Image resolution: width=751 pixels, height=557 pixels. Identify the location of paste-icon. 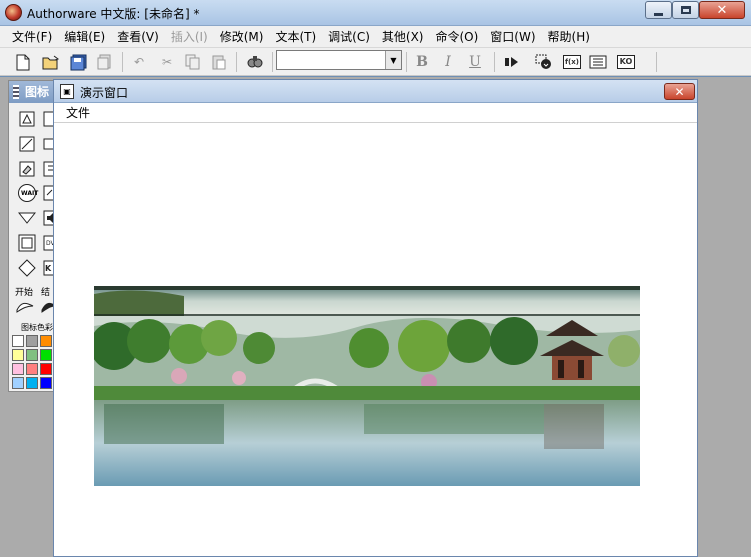
(219, 62).